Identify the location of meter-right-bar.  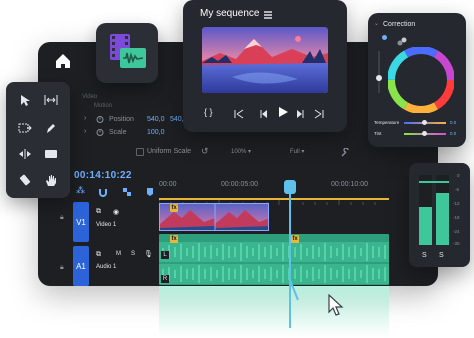
(442, 218).